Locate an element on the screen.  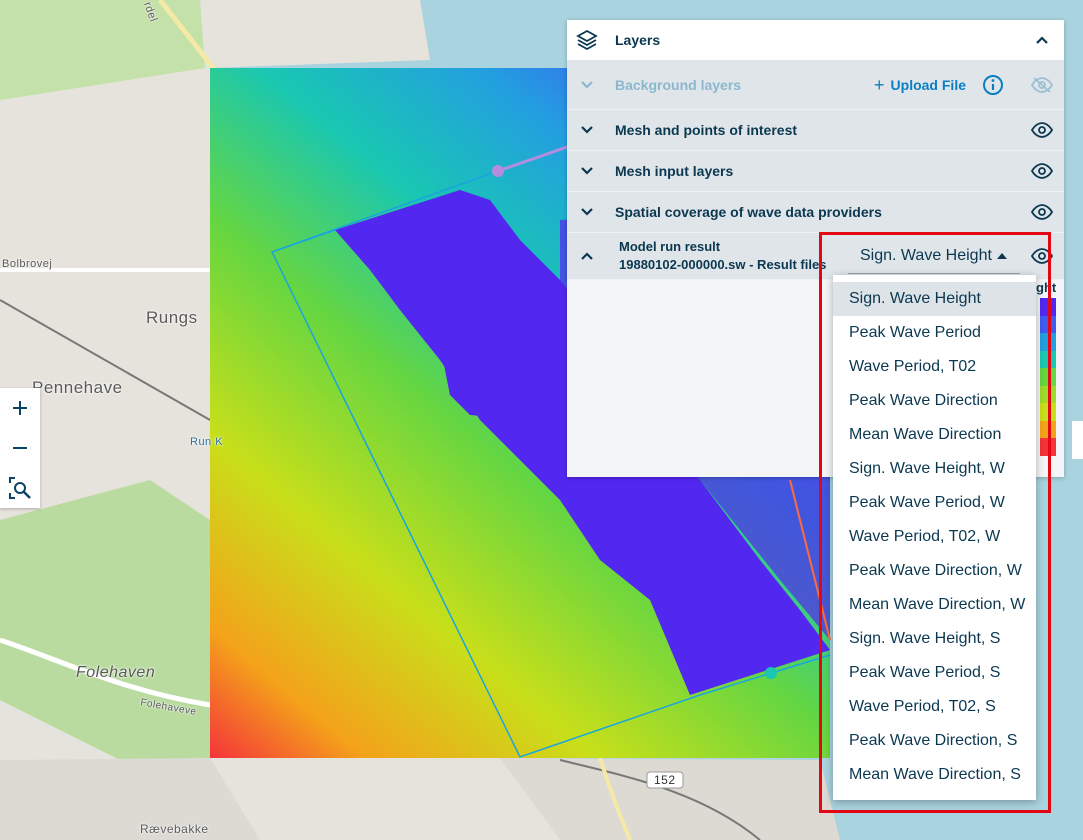
dropdown-option: Peak Wave Period is located at coordinates (934, 333).